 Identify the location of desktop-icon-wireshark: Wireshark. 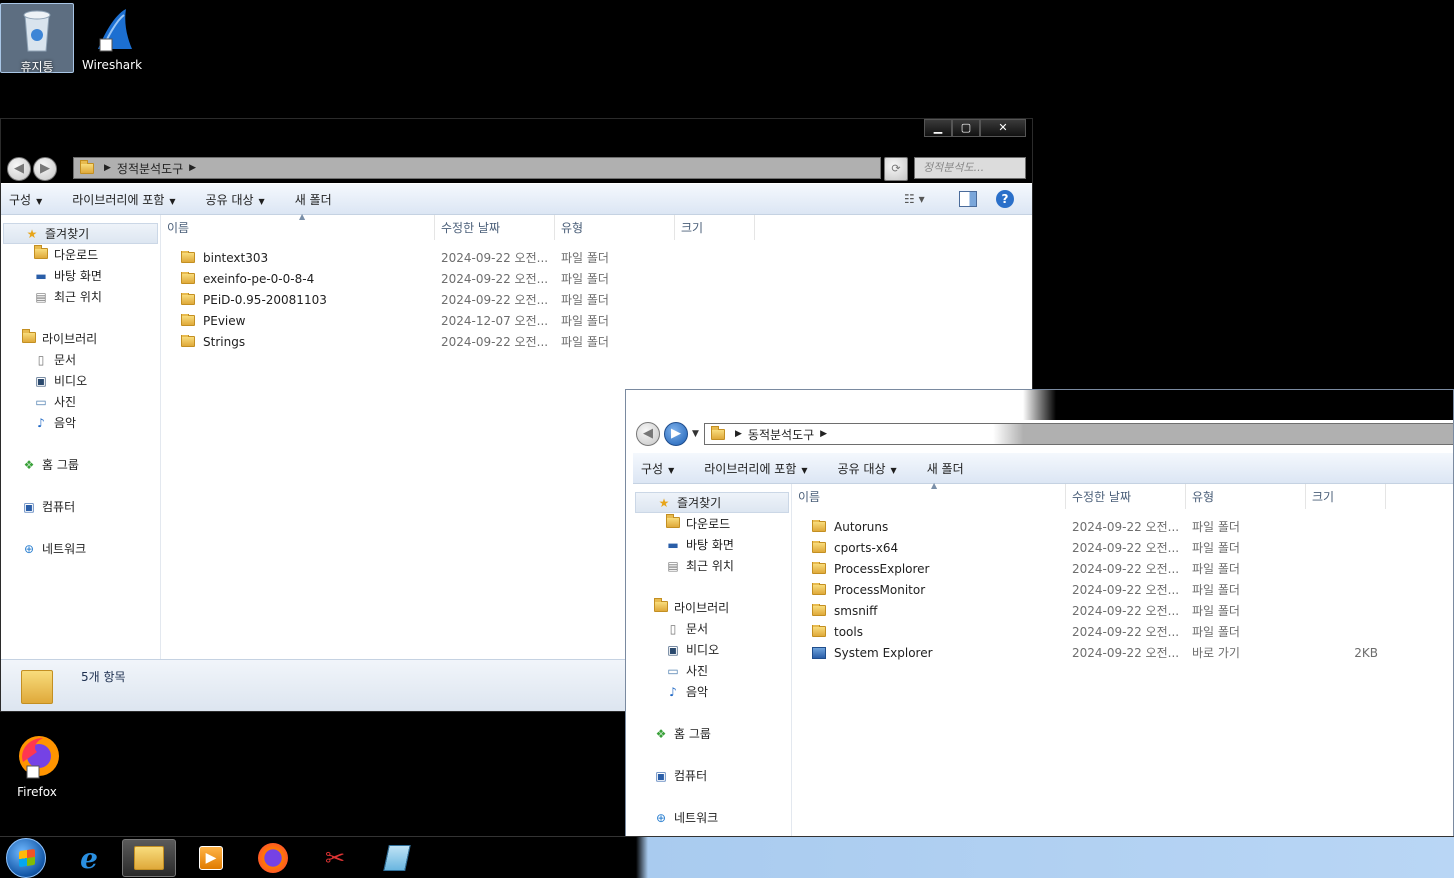
(112, 38).